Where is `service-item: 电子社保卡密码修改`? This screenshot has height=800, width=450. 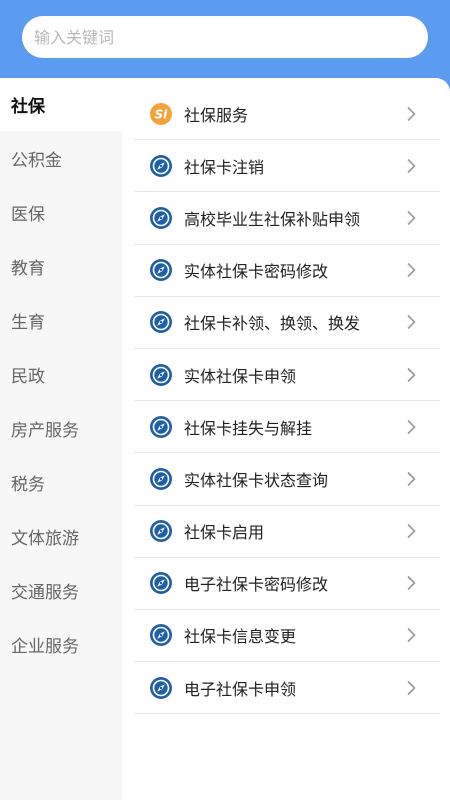 service-item: 电子社保卡密码修改 is located at coordinates (287, 584).